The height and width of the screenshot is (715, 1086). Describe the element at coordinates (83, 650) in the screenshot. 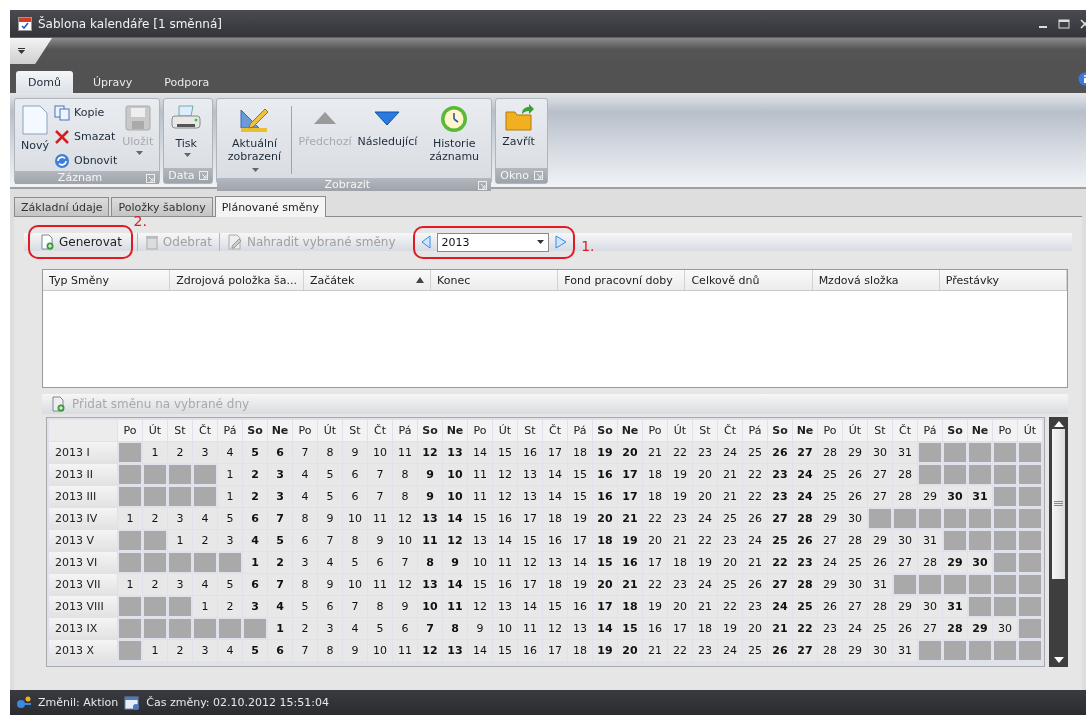

I see `month-label: 2013 X` at that location.